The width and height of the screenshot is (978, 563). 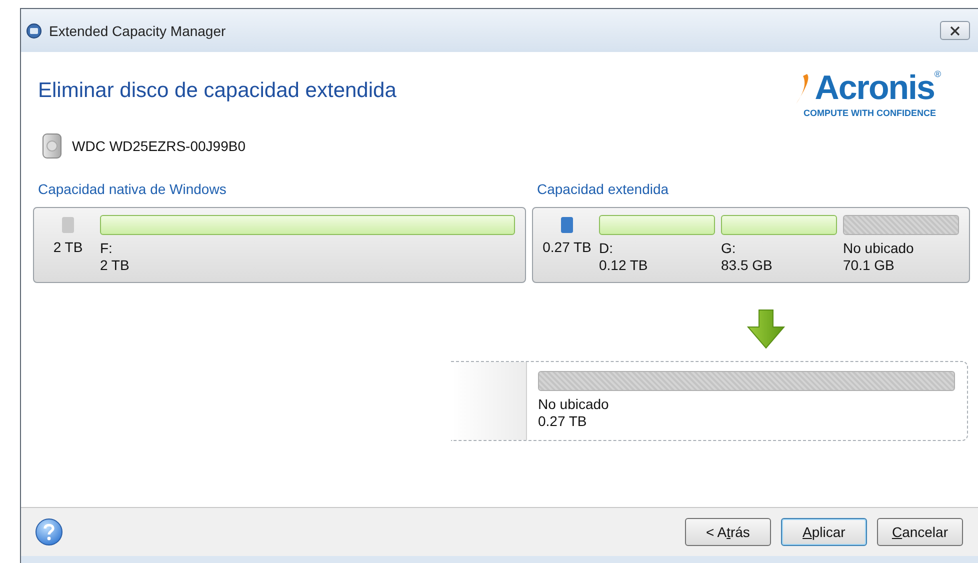 I want to click on dialog-button: Cancelar, so click(x=919, y=532).